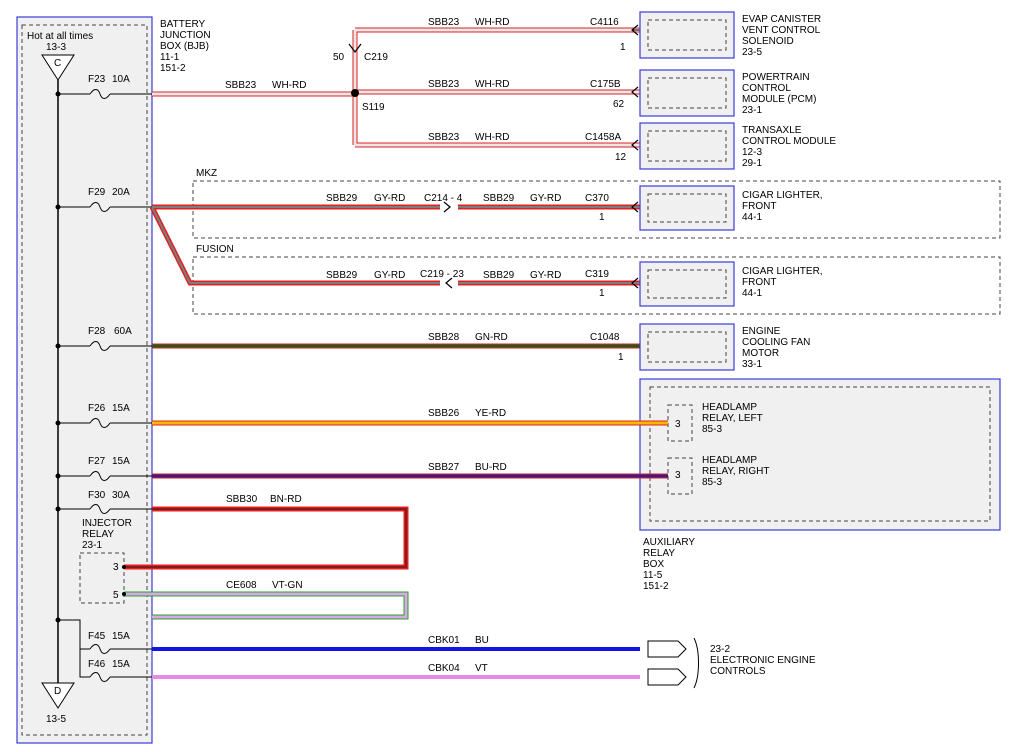 The height and width of the screenshot is (752, 1010). What do you see at coordinates (491, 337) in the screenshot?
I see `svg-text: GN-RD` at bounding box center [491, 337].